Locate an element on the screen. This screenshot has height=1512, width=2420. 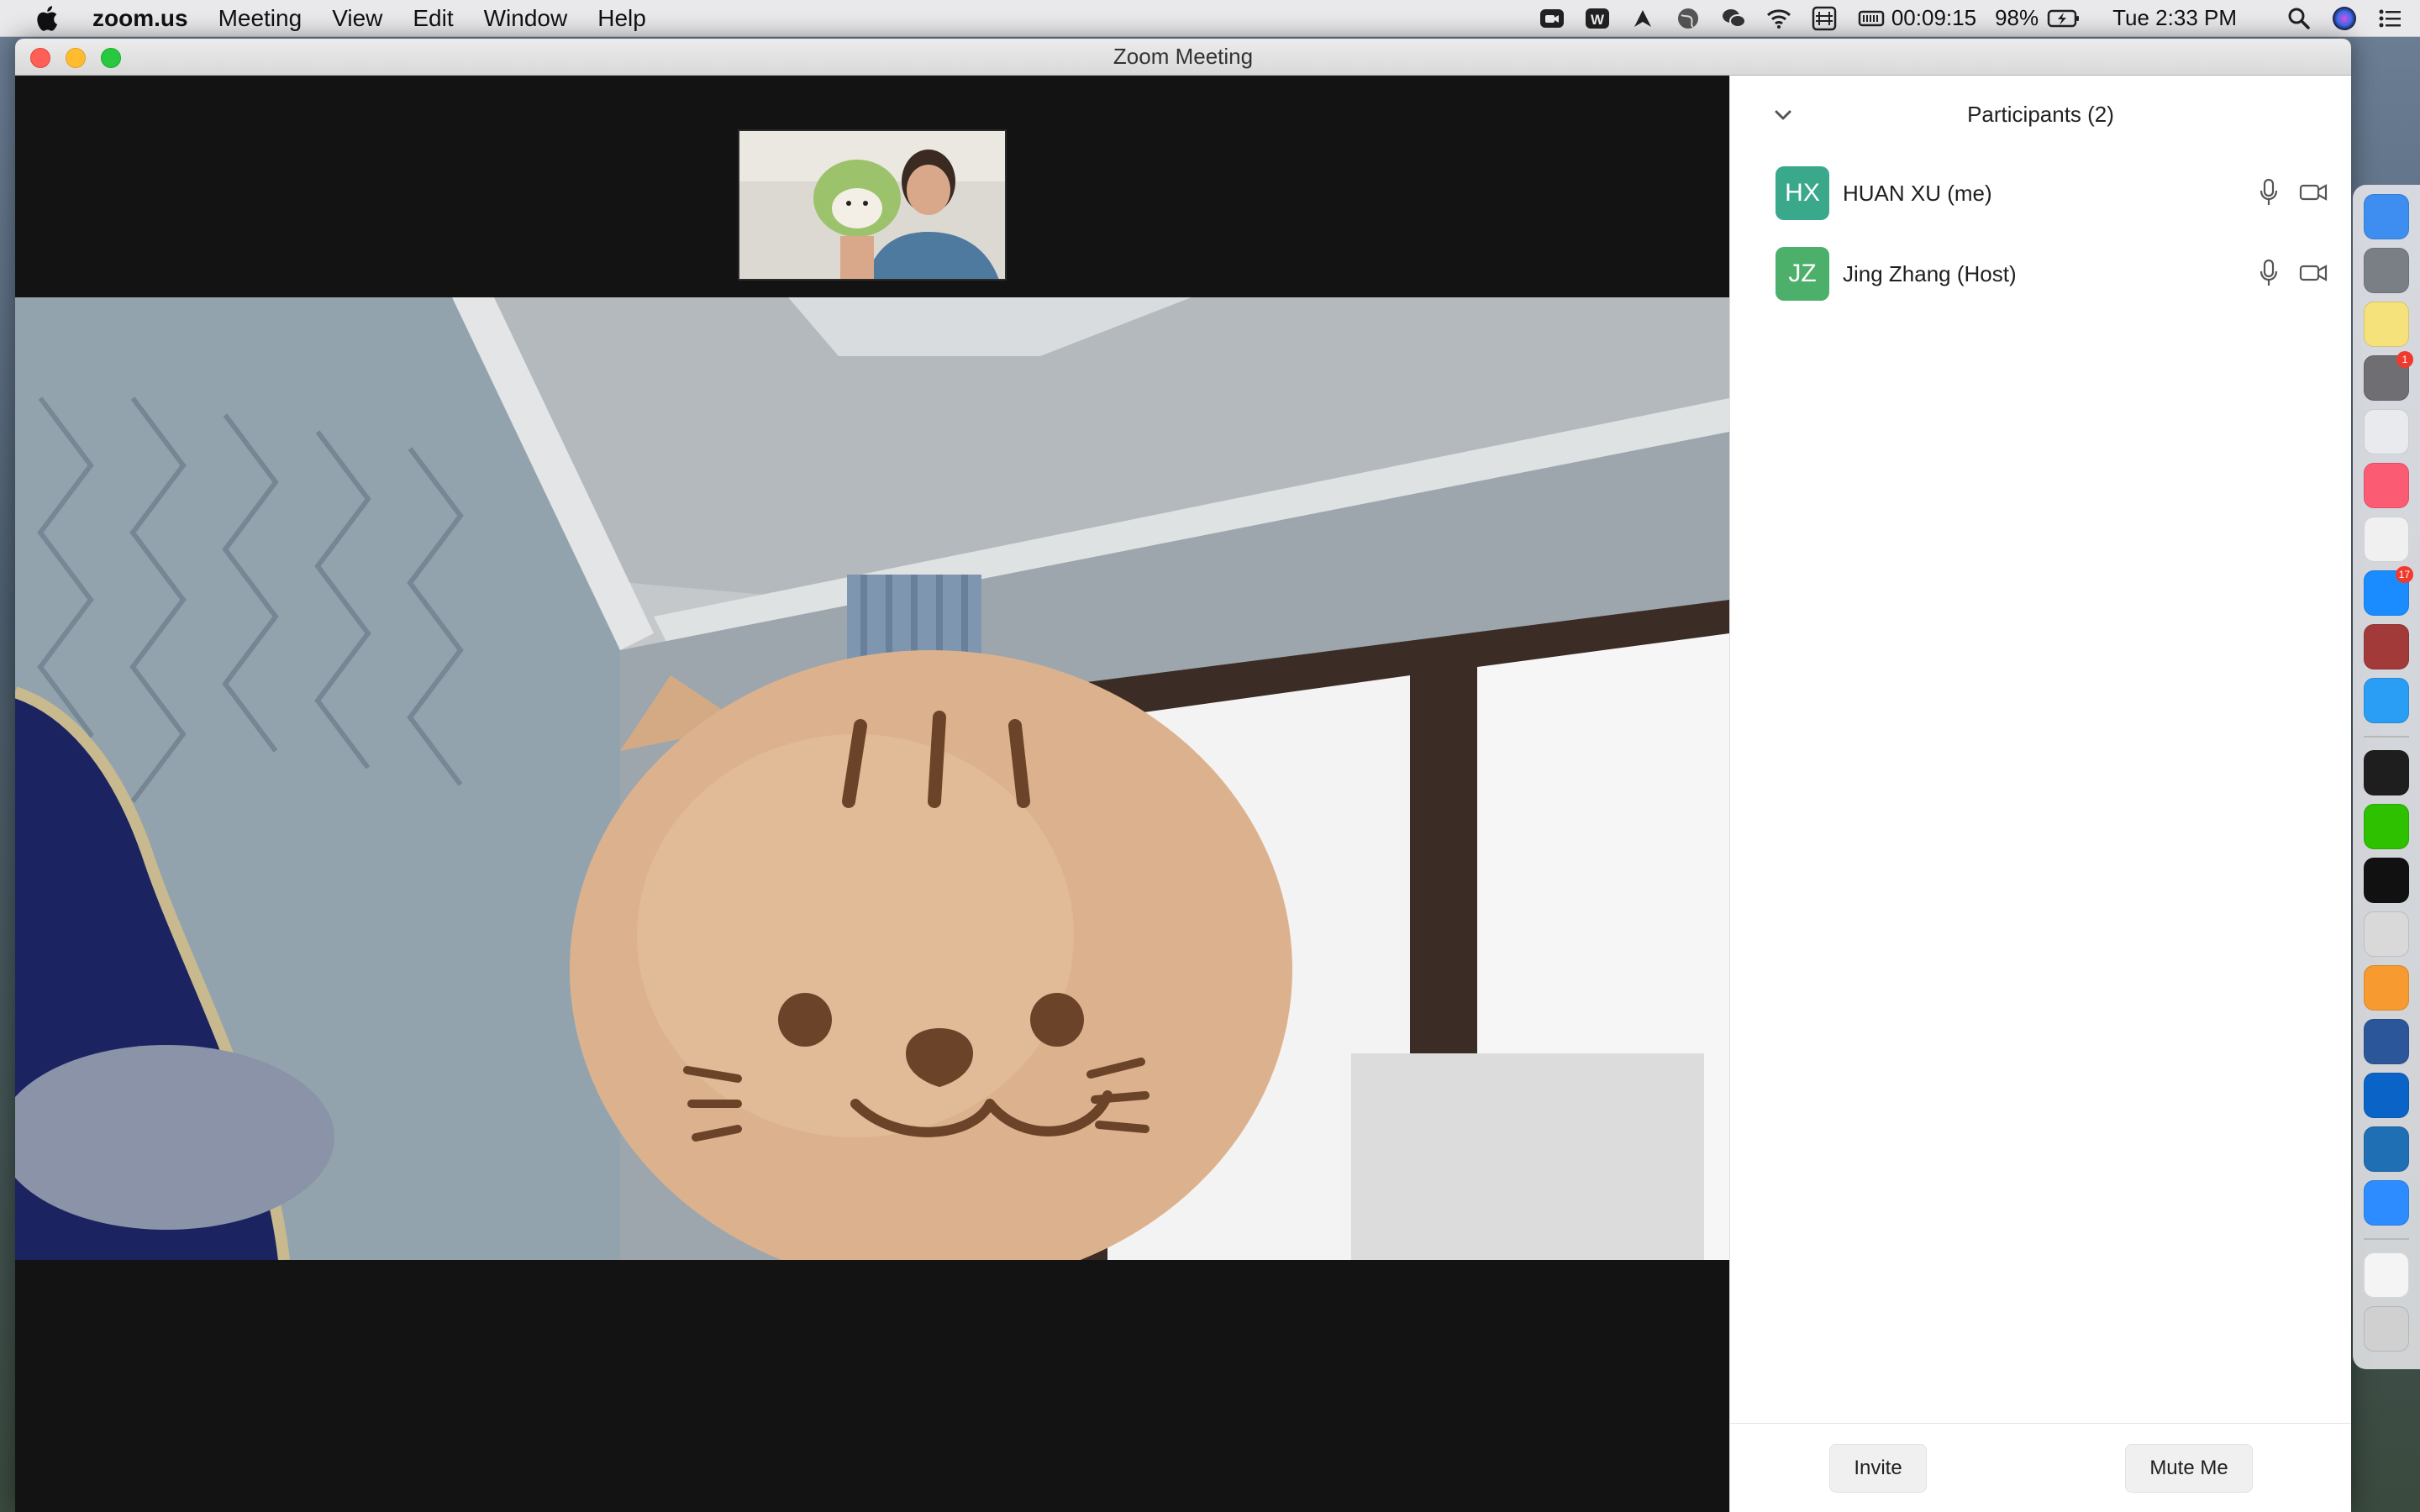
safari-icon is located at coordinates (2387, 700).